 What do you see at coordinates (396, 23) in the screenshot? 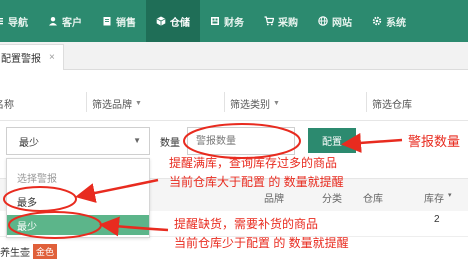
I see `nav-label: 系统` at bounding box center [396, 23].